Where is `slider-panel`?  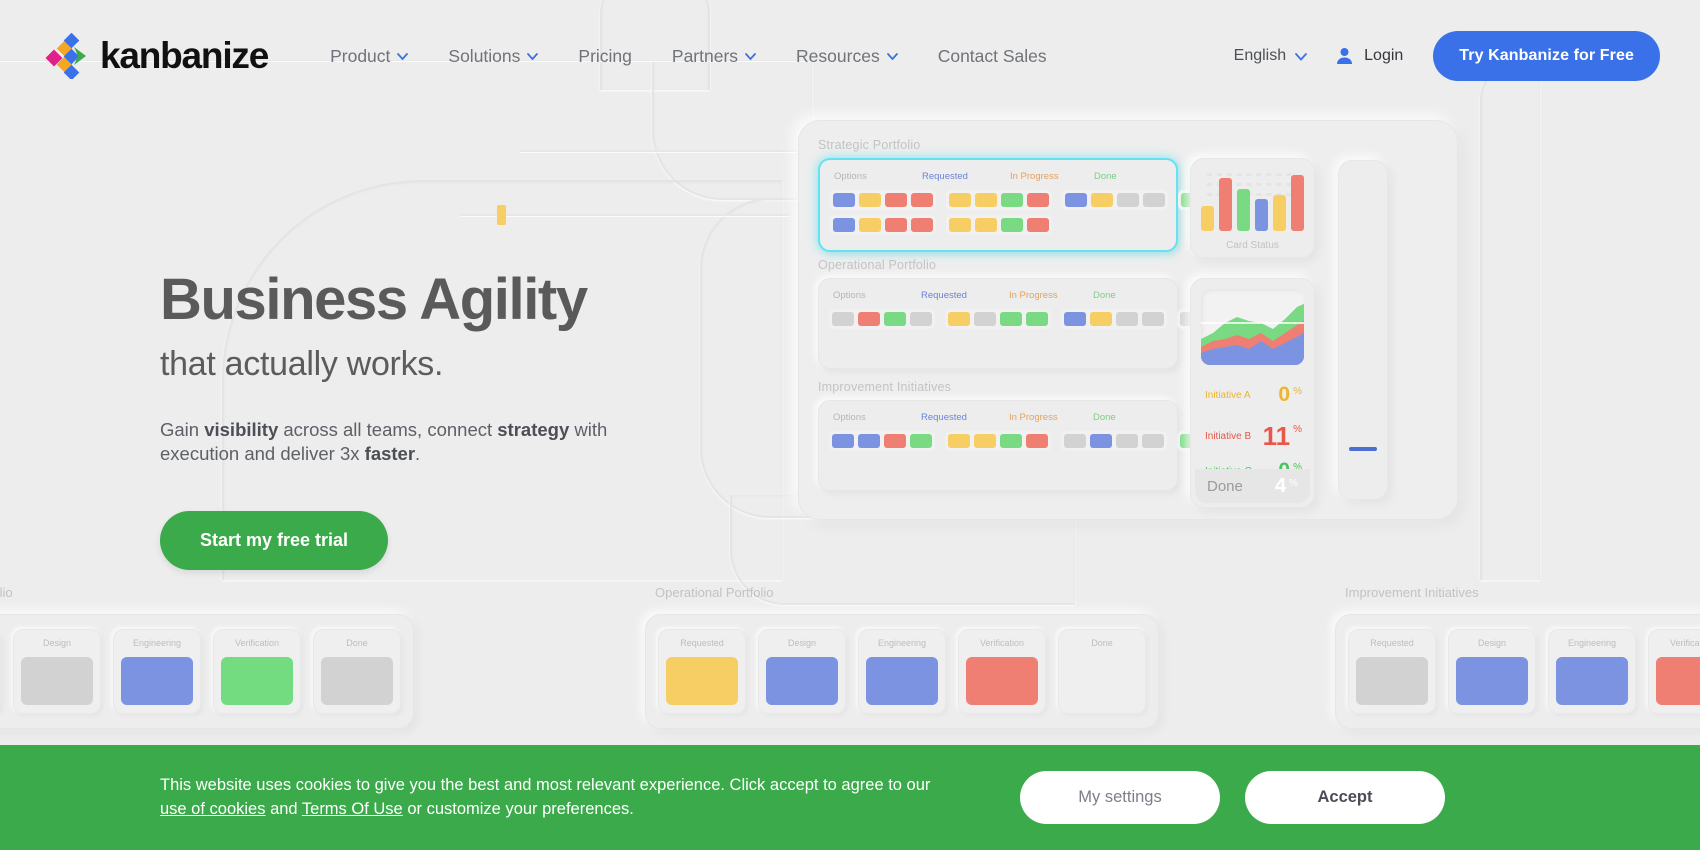
slider-panel is located at coordinates (1363, 330).